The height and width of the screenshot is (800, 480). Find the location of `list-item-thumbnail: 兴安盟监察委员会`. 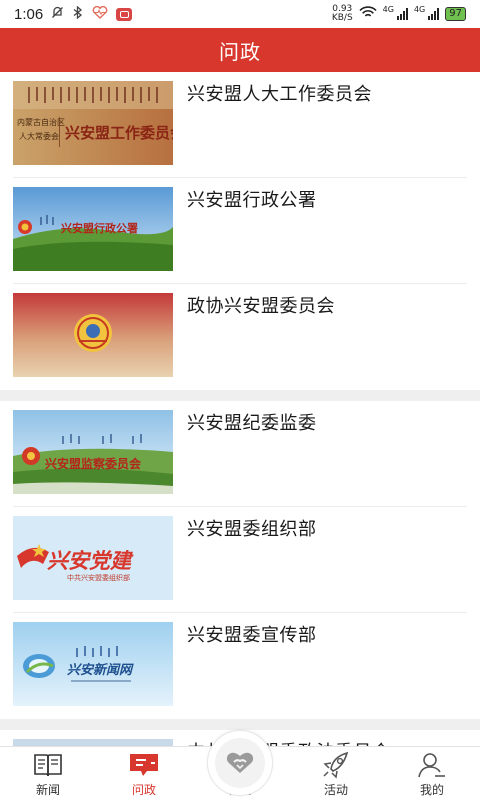

list-item-thumbnail: 兴安盟监察委员会 is located at coordinates (93, 452).